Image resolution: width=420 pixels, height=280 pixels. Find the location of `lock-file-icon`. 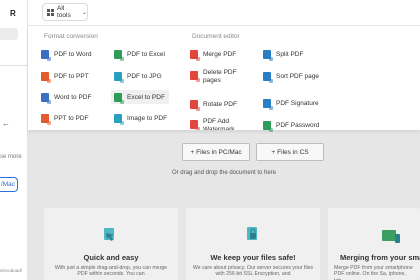

lock-file-icon is located at coordinates (252, 233).